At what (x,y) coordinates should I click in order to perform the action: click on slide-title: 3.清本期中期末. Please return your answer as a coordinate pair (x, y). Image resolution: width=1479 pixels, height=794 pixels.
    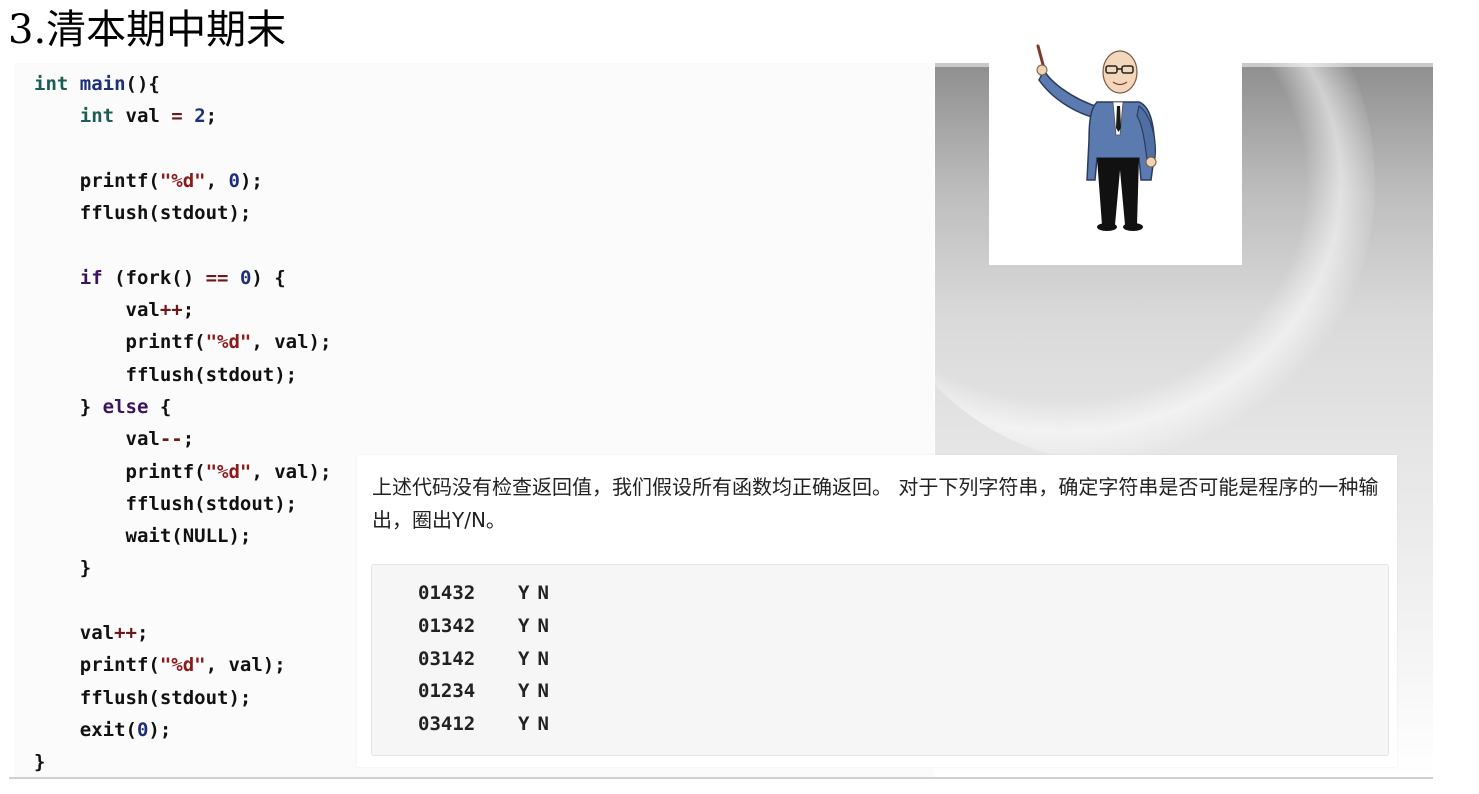
    Looking at the image, I should click on (147, 30).